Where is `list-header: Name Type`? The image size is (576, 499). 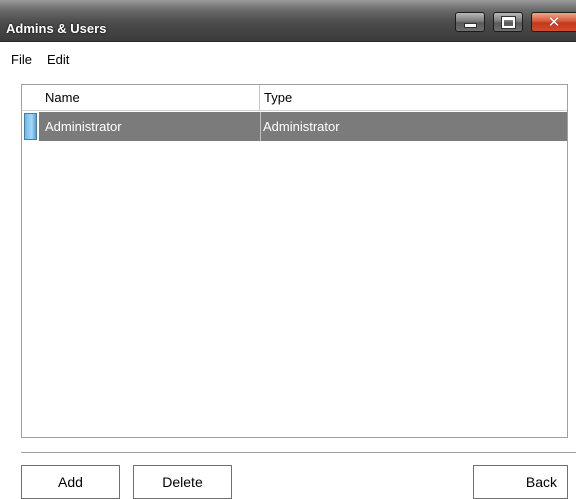
list-header: Name Type is located at coordinates (294, 98).